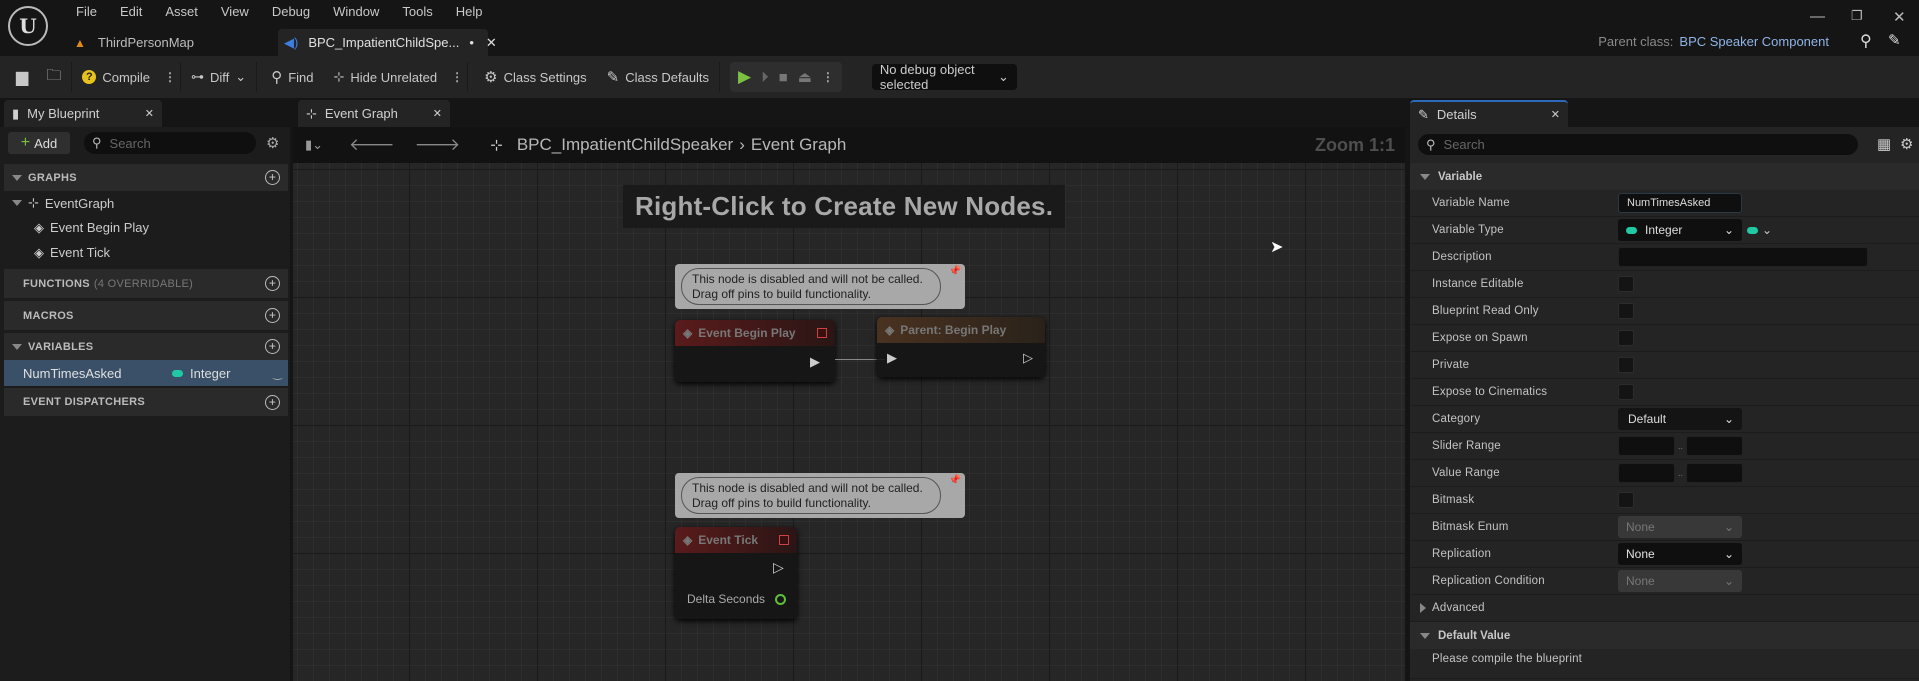  What do you see at coordinates (1664, 176) in the screenshot?
I see `section-variable: Variable` at bounding box center [1664, 176].